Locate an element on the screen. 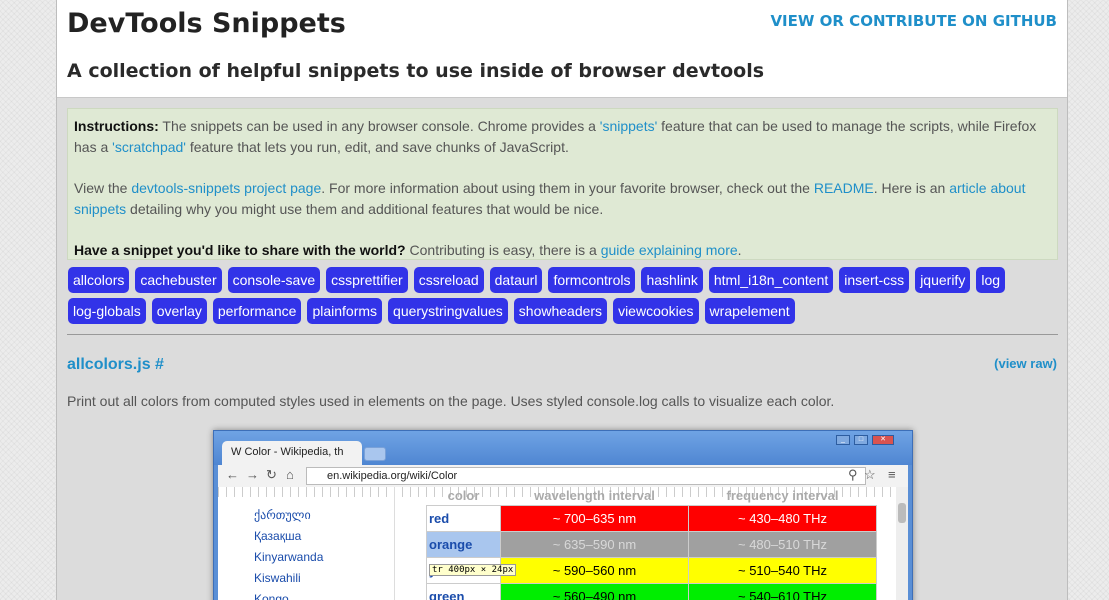 This screenshot has height=600, width=1109. snippet-tag-allcolors: allcolors is located at coordinates (99, 280).